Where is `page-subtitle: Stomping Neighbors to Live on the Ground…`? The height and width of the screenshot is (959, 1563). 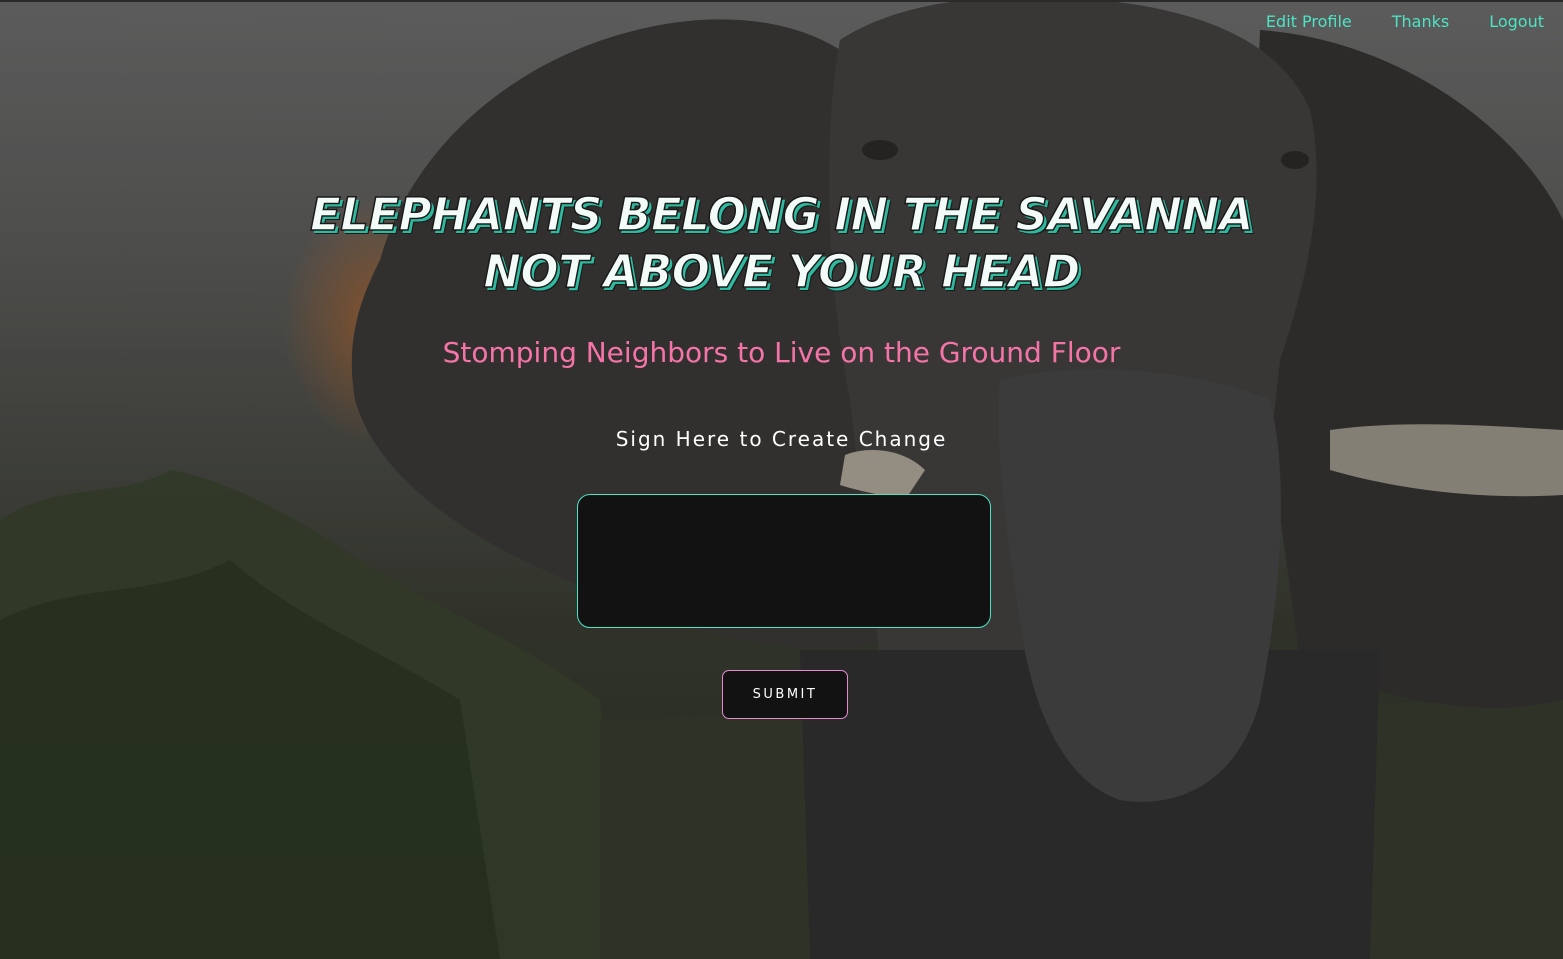
page-subtitle: Stomping Neighbors to Live on the Ground… is located at coordinates (781, 352).